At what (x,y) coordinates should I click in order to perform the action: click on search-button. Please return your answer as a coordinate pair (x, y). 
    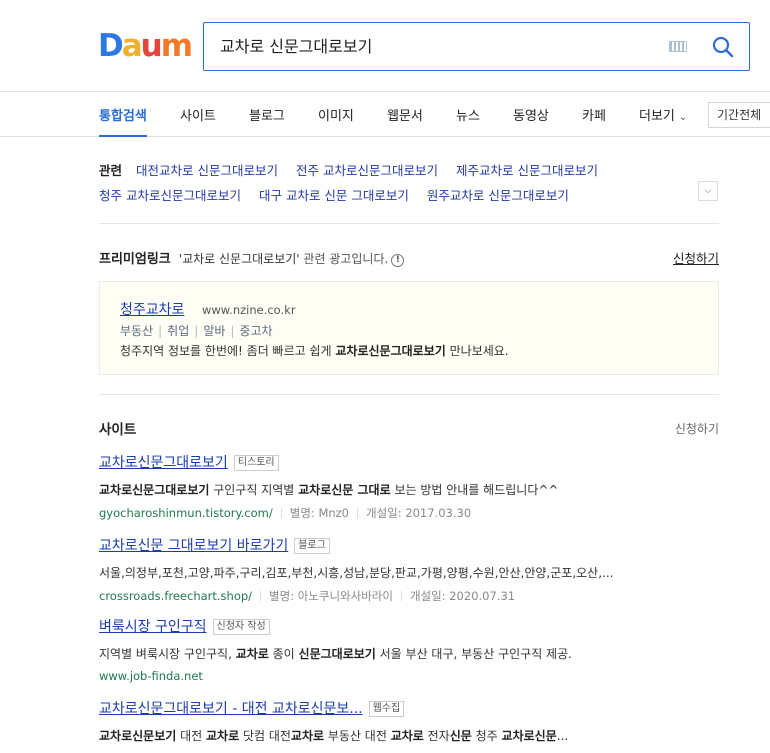
    Looking at the image, I should click on (723, 47).